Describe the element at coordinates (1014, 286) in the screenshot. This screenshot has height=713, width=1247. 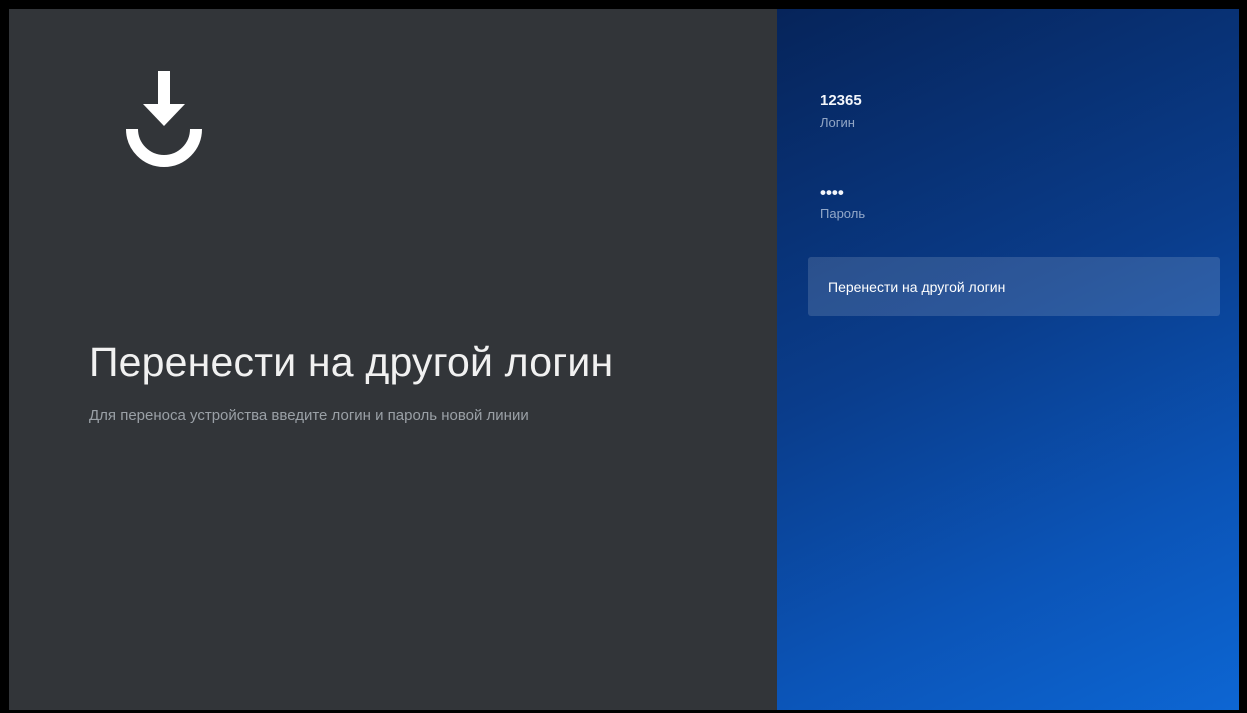
I see `transfer-login-button: Перенести на другой логин` at that location.